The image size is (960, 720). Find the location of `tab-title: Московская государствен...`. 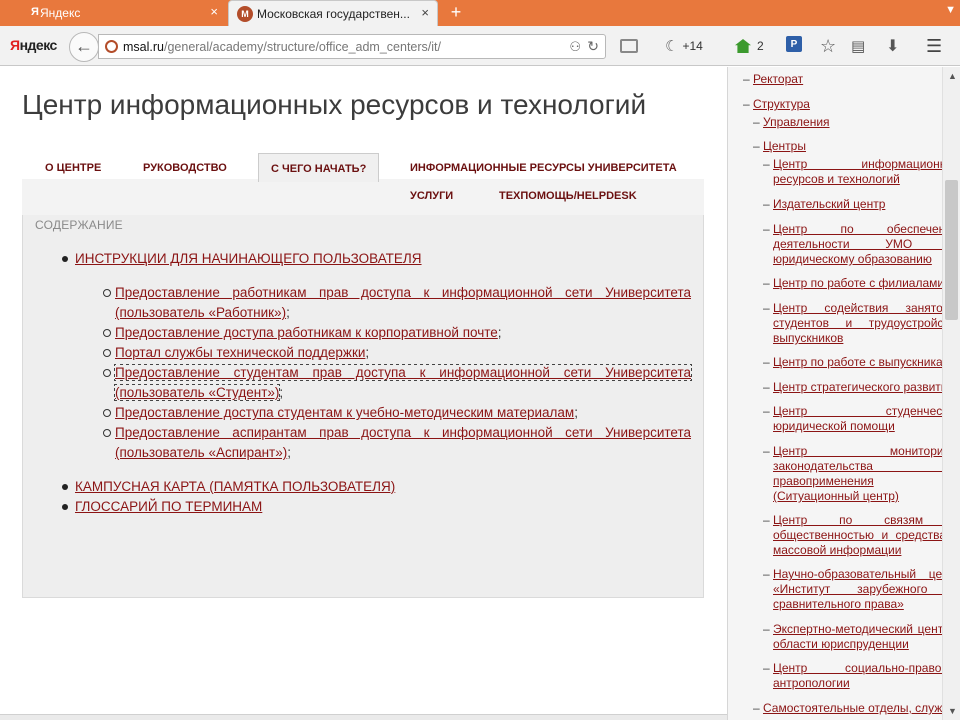

tab-title: Московская государствен... is located at coordinates (333, 14).